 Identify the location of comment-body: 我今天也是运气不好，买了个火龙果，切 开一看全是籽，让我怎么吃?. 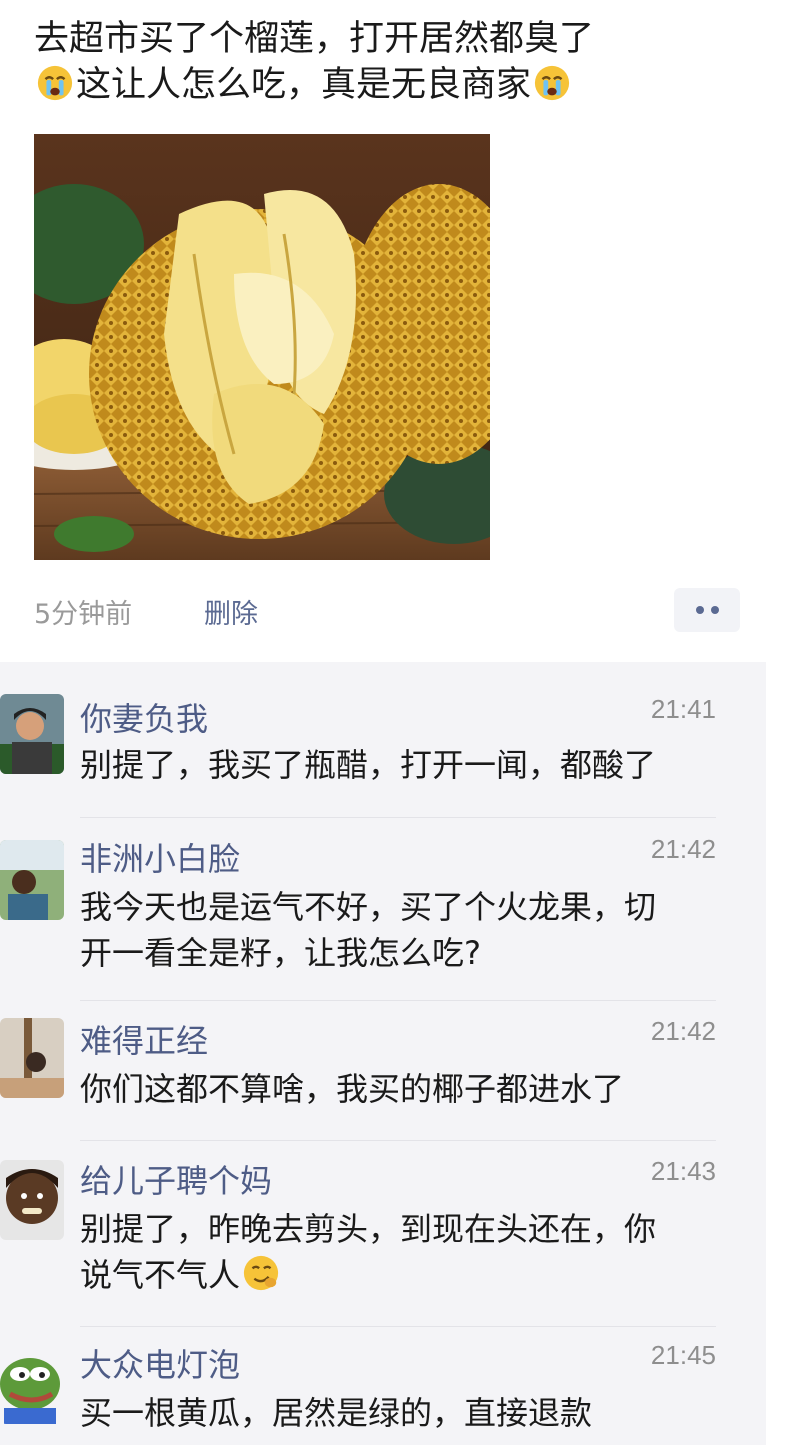
(410, 930).